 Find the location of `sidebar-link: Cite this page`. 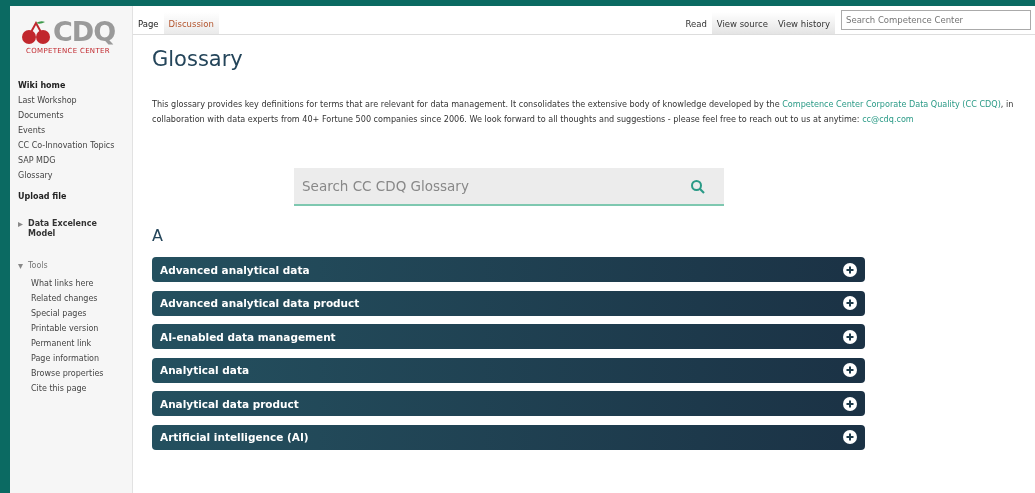

sidebar-link: Cite this page is located at coordinates (81, 389).